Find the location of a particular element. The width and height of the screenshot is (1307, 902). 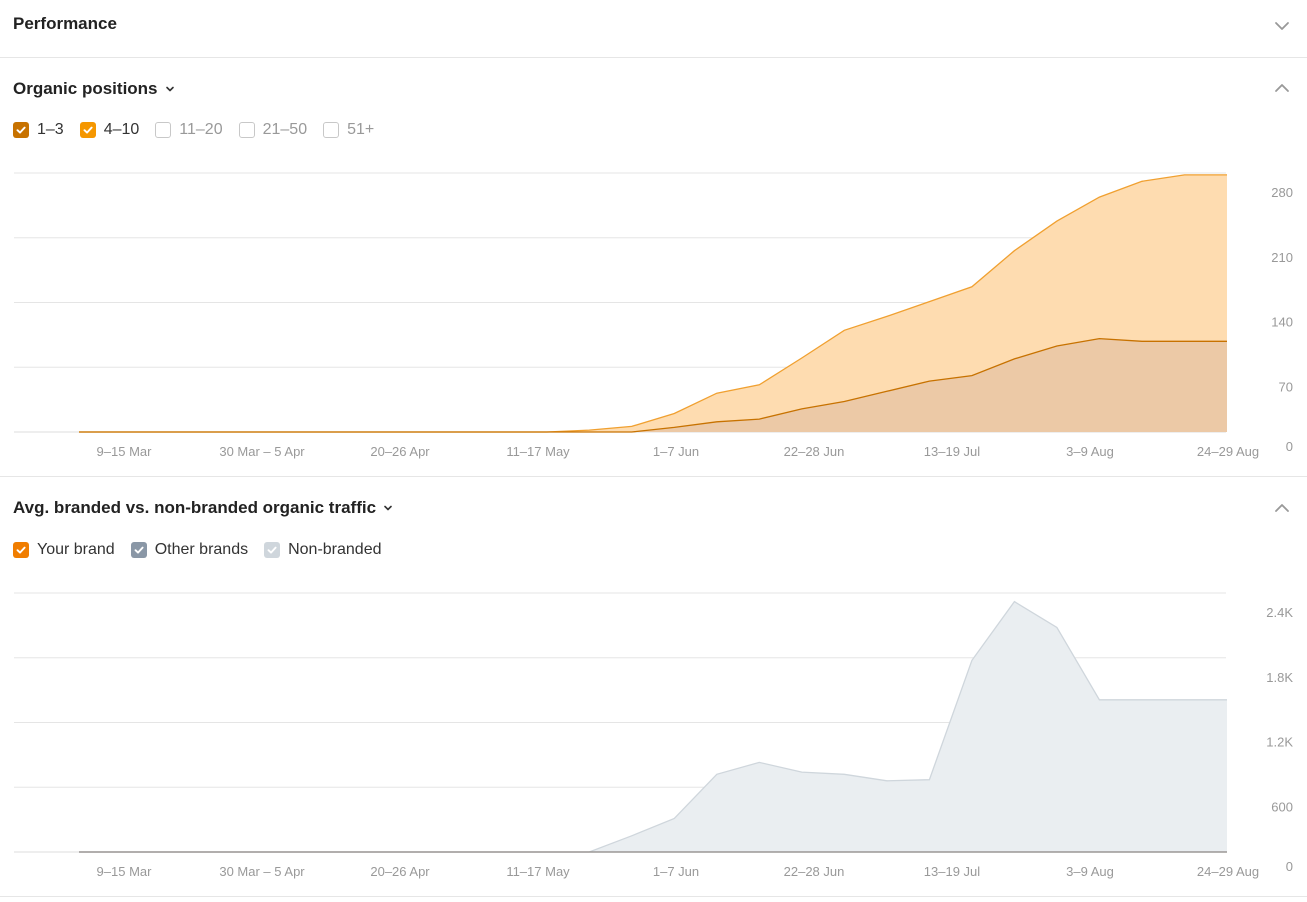

y-tick-label: 140 is located at coordinates (1282, 322).